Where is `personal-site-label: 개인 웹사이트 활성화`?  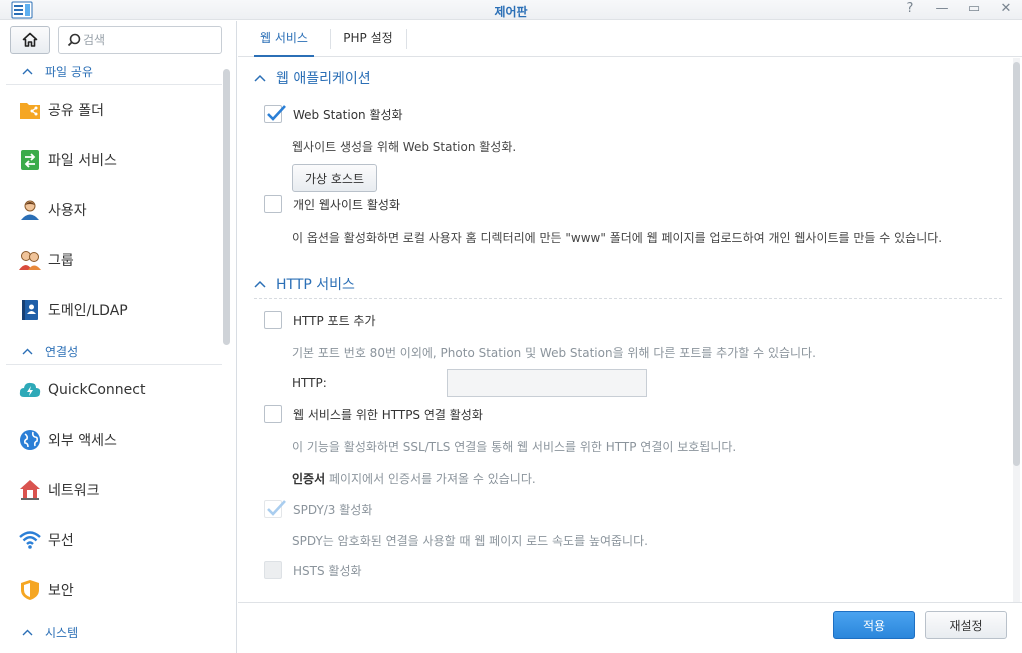 personal-site-label: 개인 웹사이트 활성화 is located at coordinates (346, 204).